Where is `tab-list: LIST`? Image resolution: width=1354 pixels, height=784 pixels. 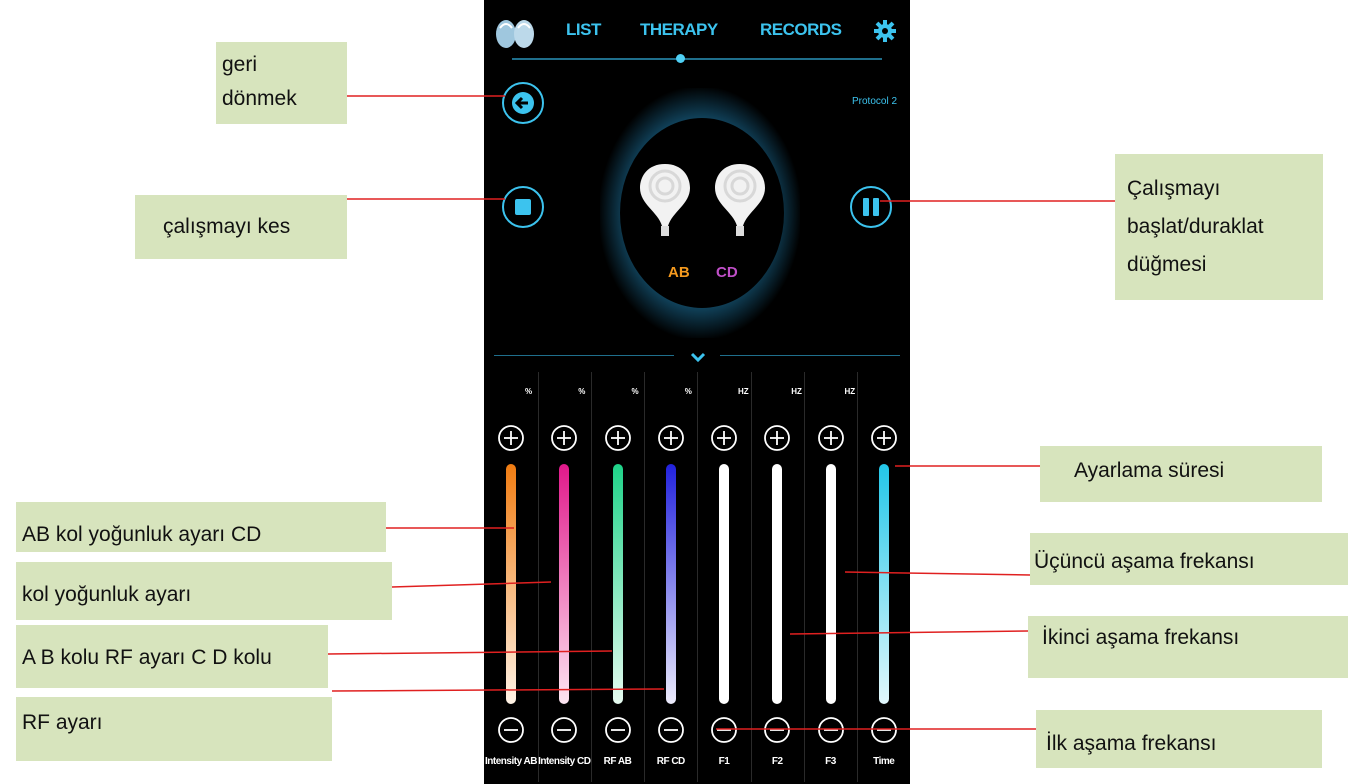 tab-list: LIST is located at coordinates (583, 30).